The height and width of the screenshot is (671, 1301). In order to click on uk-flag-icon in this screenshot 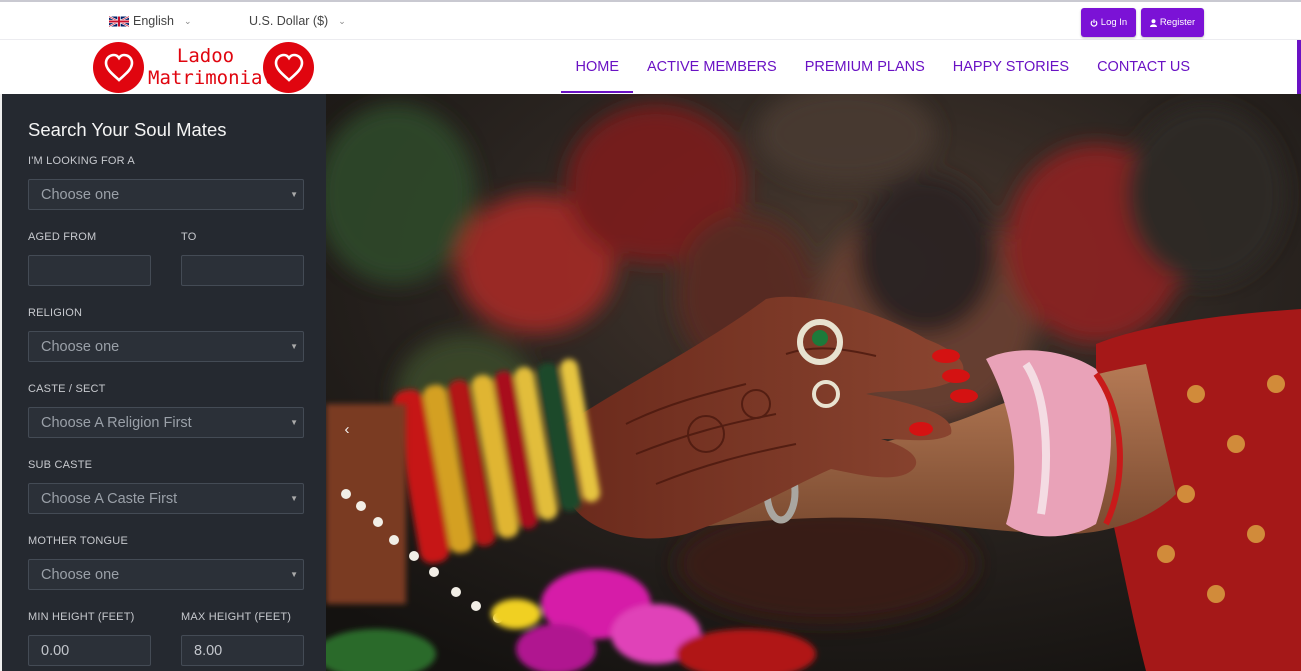, I will do `click(119, 21)`.